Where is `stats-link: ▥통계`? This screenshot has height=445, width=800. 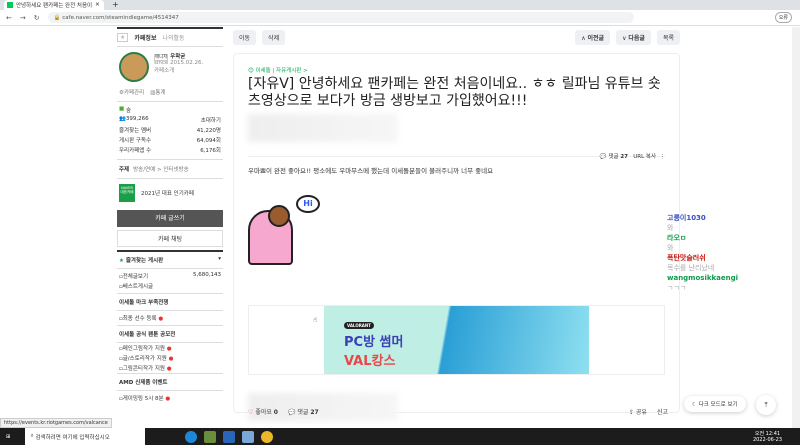
stats-link: ▥통계 is located at coordinates (157, 92).